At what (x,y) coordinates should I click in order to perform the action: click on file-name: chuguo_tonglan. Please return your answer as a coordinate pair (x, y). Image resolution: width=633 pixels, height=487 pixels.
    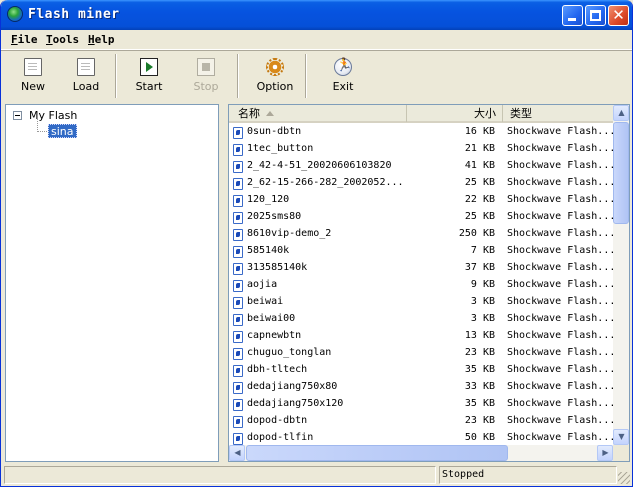
    Looking at the image, I should click on (289, 352).